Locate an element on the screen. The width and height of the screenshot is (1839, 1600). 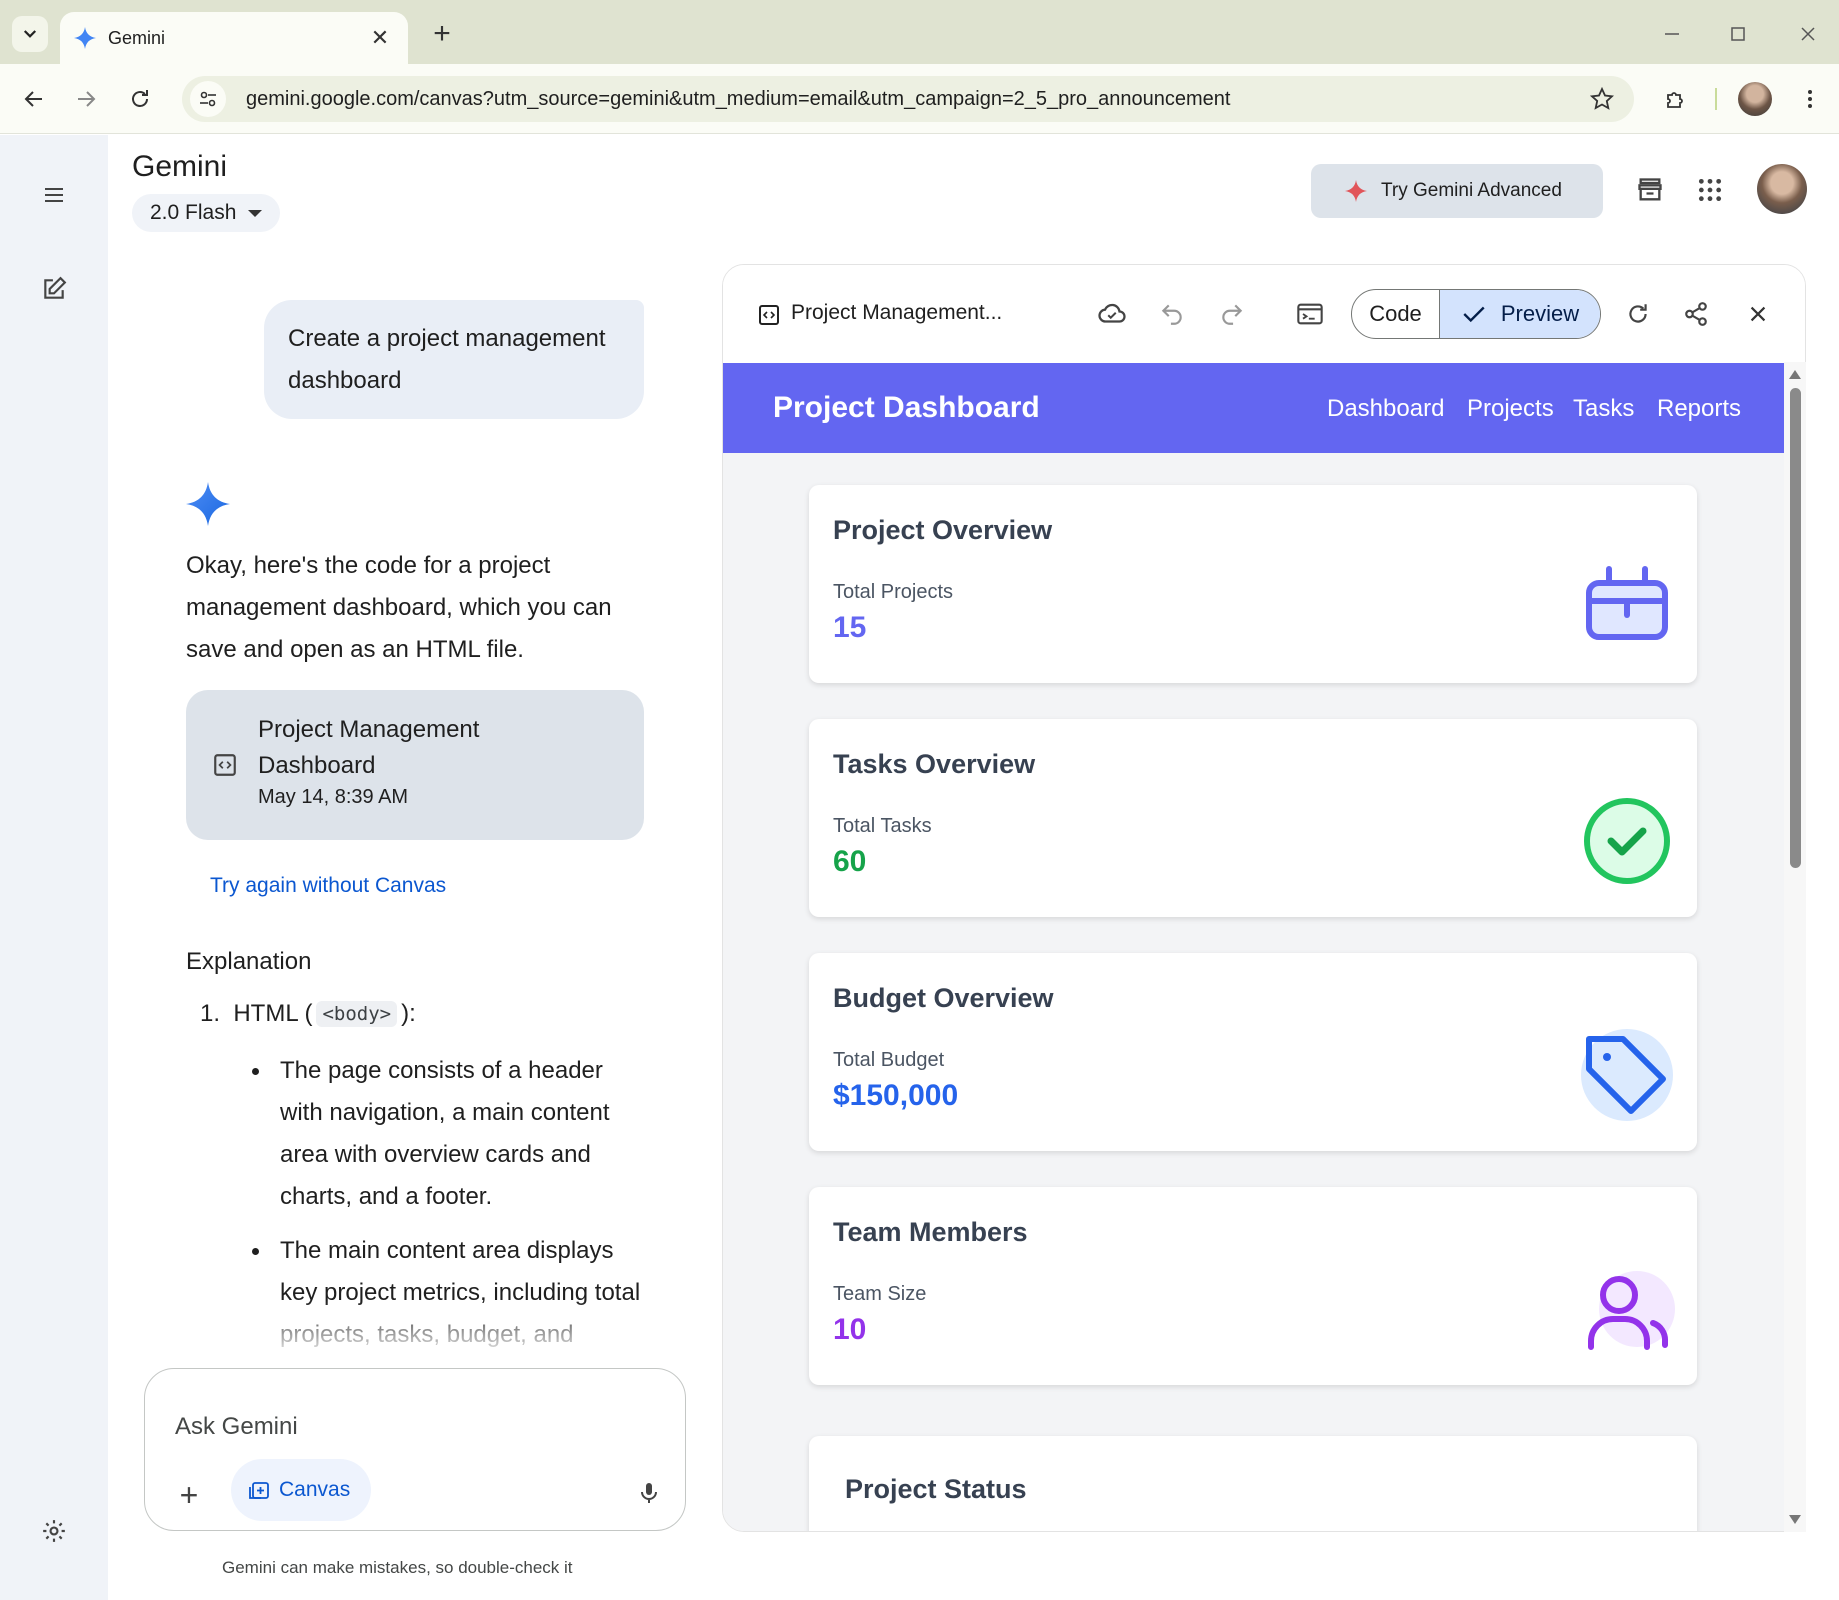
add-files-button: + is located at coordinates (189, 1495).